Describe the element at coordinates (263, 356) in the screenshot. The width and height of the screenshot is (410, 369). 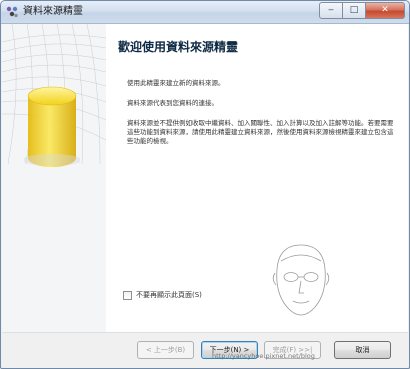
I see `blog-watermark: http://yancyhoe.pixnet.net/blog` at that location.